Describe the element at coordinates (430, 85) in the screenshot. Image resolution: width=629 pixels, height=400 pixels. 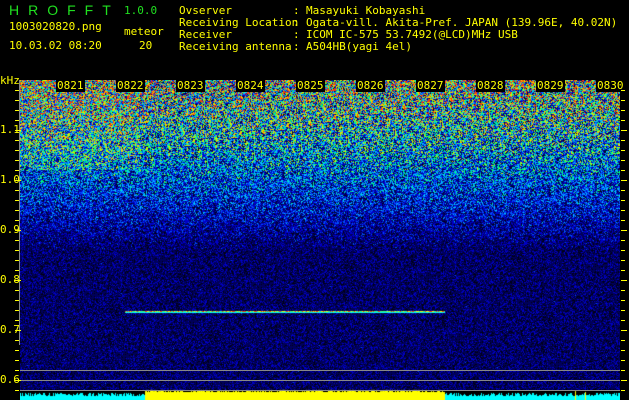
I see `time-label: 0827` at that location.